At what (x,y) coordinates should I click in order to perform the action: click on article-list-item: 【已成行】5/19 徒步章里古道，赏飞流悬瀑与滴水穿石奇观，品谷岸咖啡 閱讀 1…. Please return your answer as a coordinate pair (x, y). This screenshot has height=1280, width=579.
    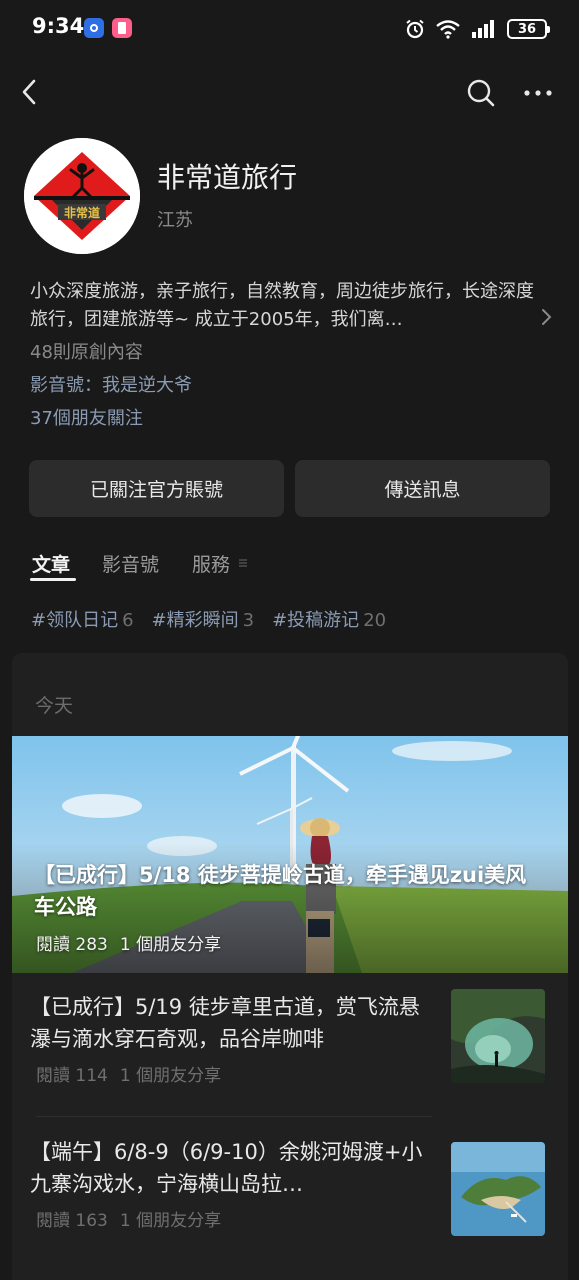
    Looking at the image, I should click on (290, 1038).